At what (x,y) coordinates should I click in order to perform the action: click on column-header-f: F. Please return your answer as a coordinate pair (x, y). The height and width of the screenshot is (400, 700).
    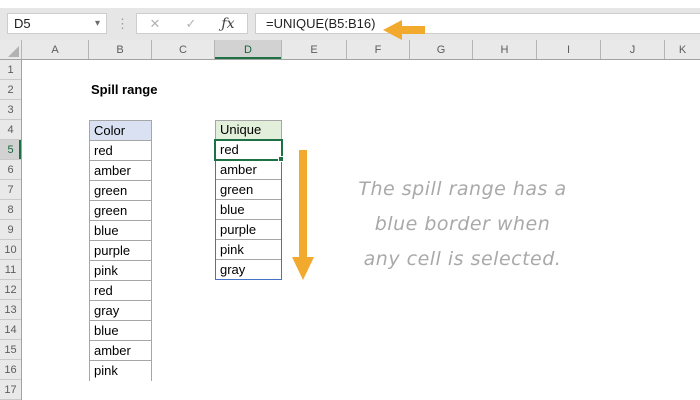
    Looking at the image, I should click on (378, 49).